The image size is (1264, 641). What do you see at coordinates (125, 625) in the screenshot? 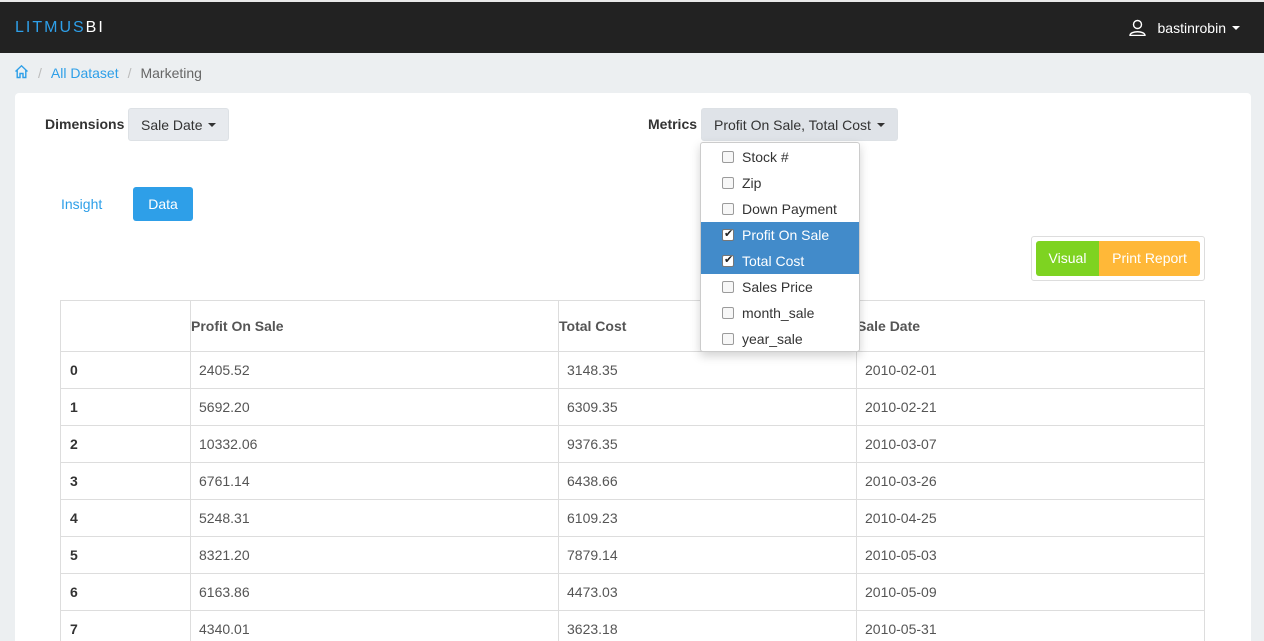
I see `row-index: 7` at bounding box center [125, 625].